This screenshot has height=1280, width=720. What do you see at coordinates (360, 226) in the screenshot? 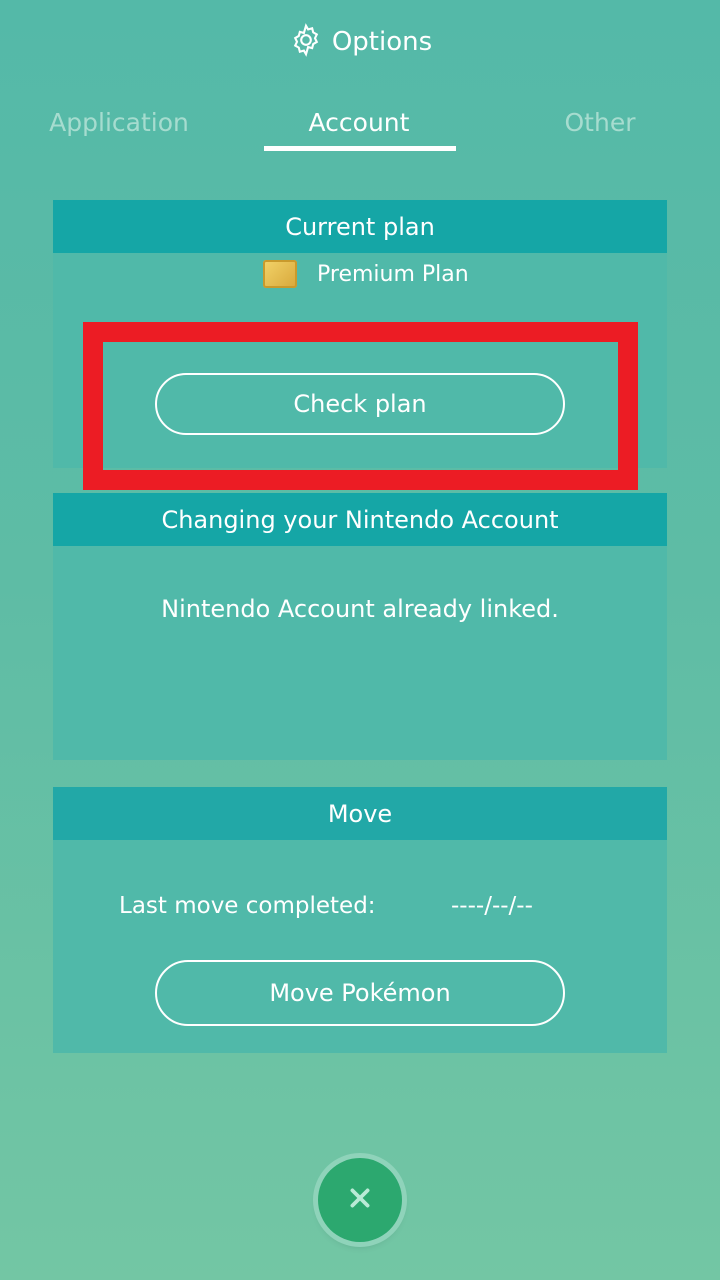
I see `current-plan-heading: Current plan` at bounding box center [360, 226].